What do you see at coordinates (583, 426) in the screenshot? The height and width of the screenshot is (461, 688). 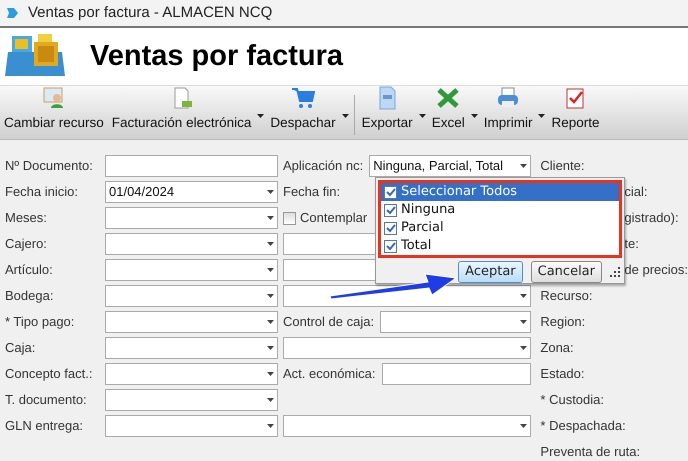 I see `field-label: * Despachada:` at bounding box center [583, 426].